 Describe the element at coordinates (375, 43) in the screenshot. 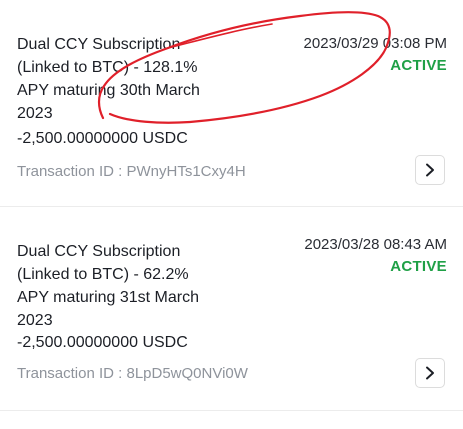

I see `transaction-datetime: 2023/03/29 03:08 PM` at that location.